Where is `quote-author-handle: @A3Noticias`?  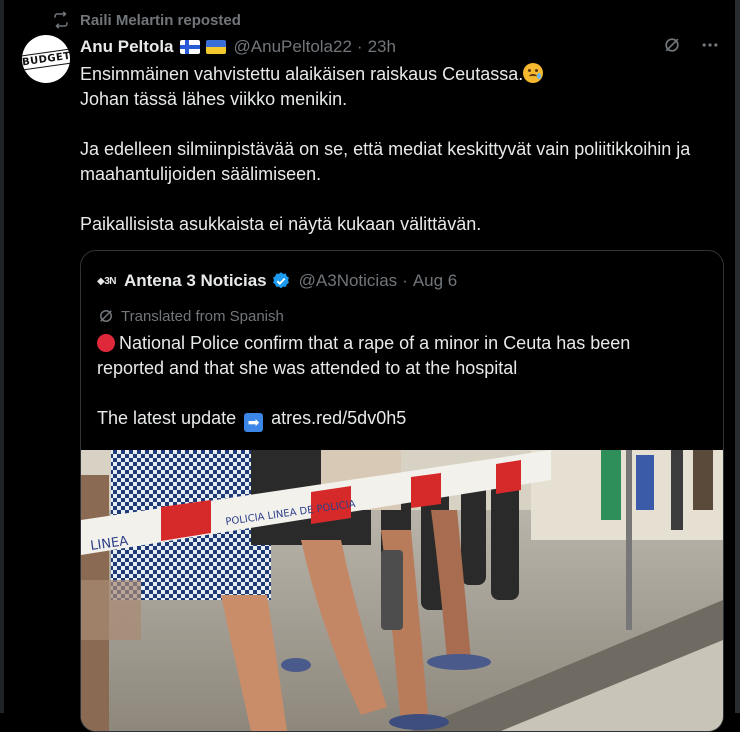
quote-author-handle: @A3Noticias is located at coordinates (348, 281).